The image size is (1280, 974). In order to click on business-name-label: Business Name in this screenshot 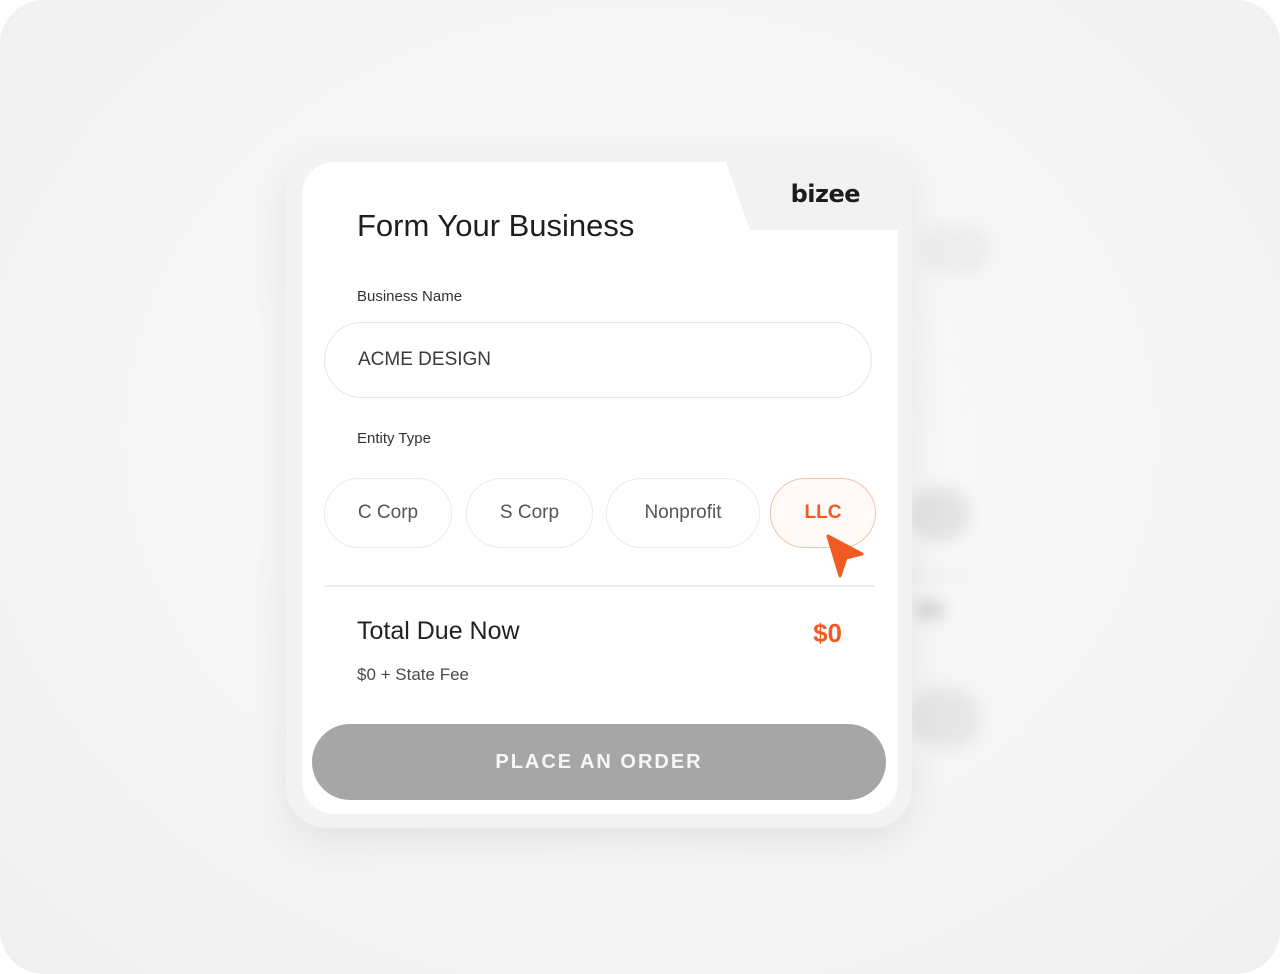, I will do `click(410, 296)`.